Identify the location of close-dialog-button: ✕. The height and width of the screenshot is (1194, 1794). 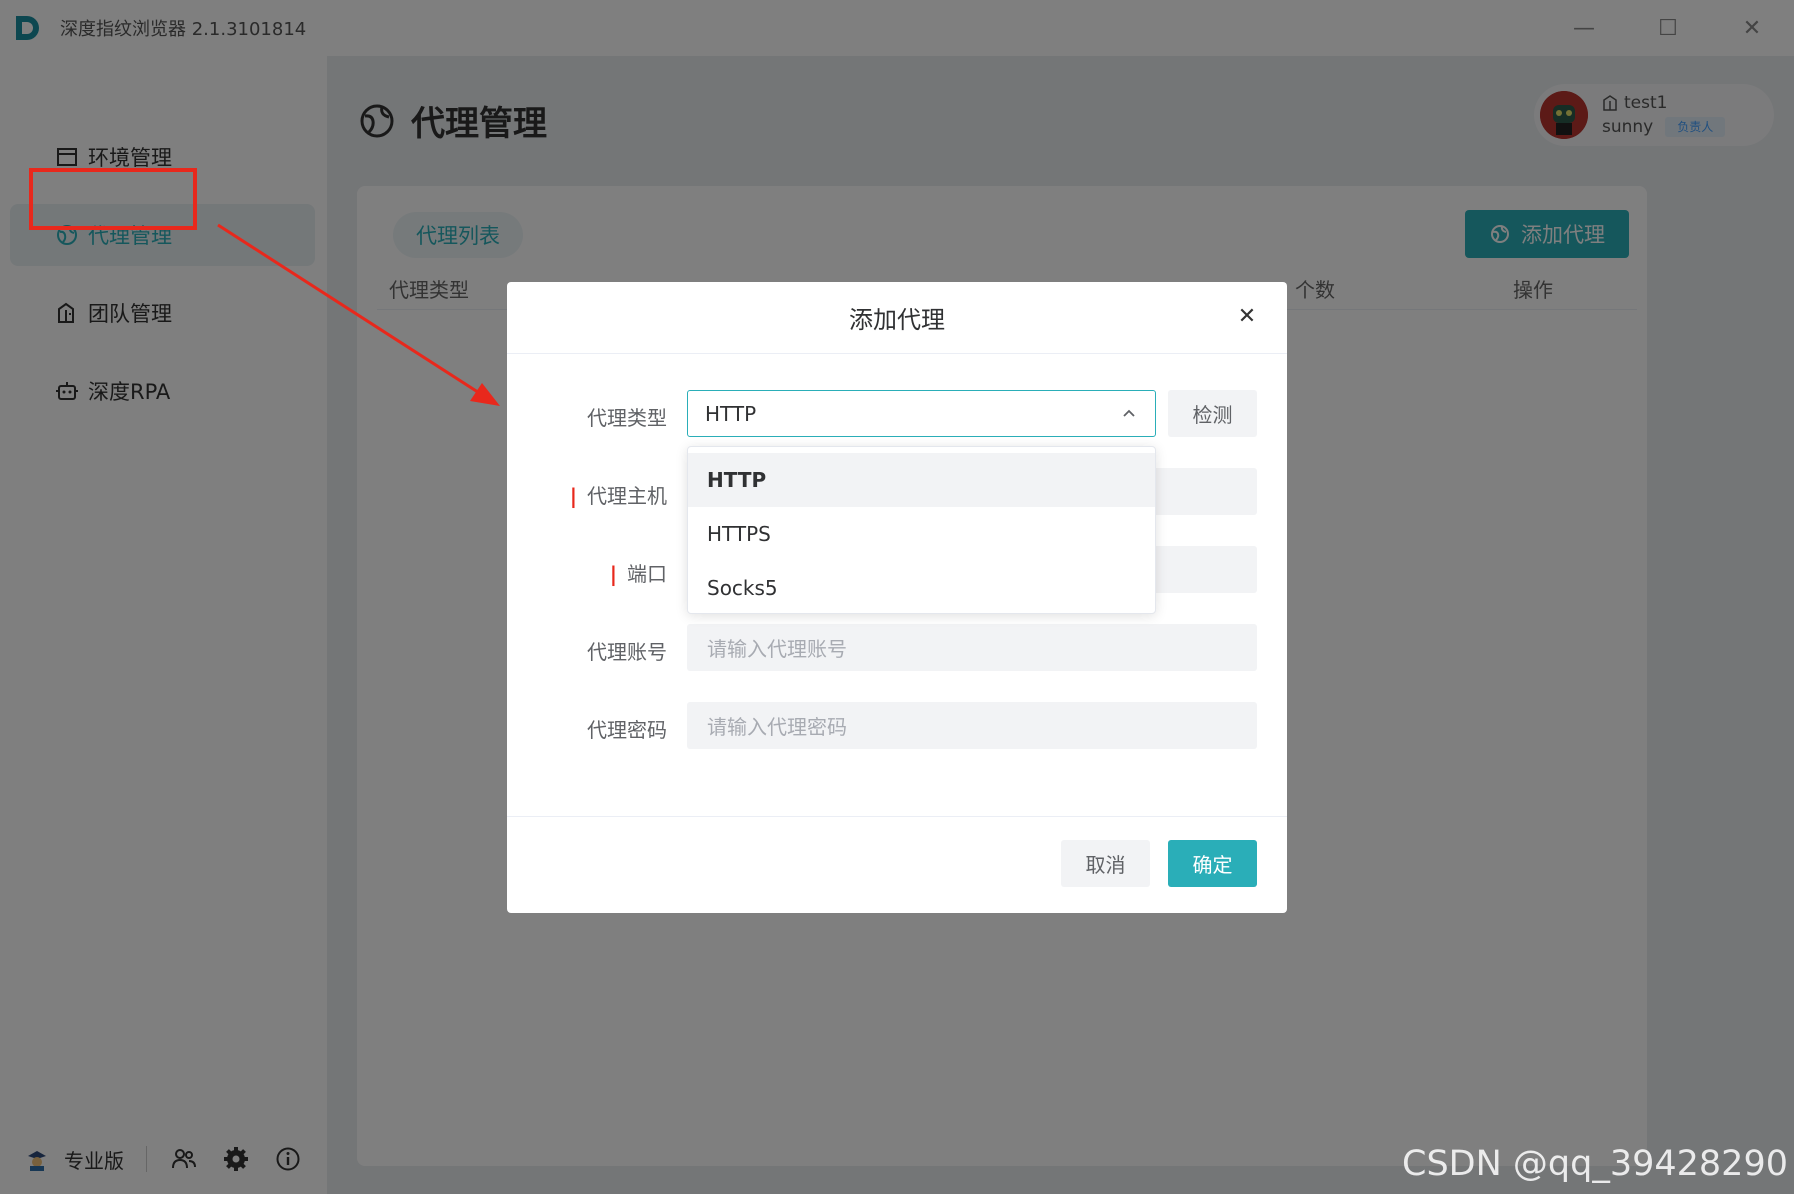
(1247, 316).